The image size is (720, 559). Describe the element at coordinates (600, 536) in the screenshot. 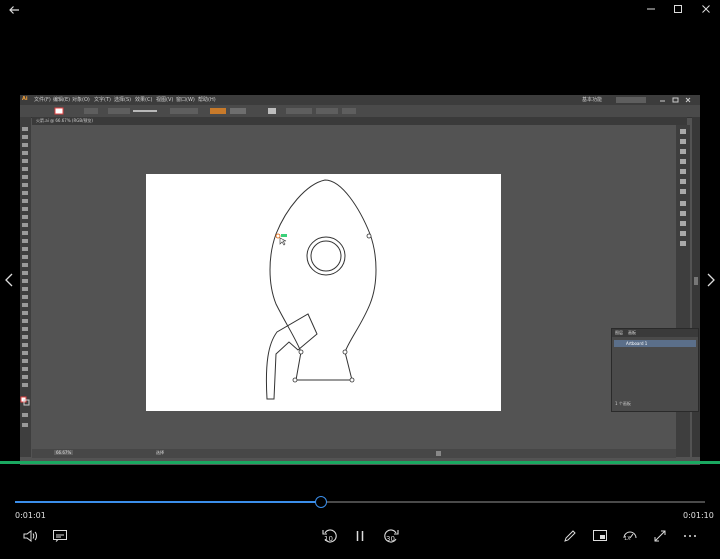

I see `mini-view-icon` at that location.